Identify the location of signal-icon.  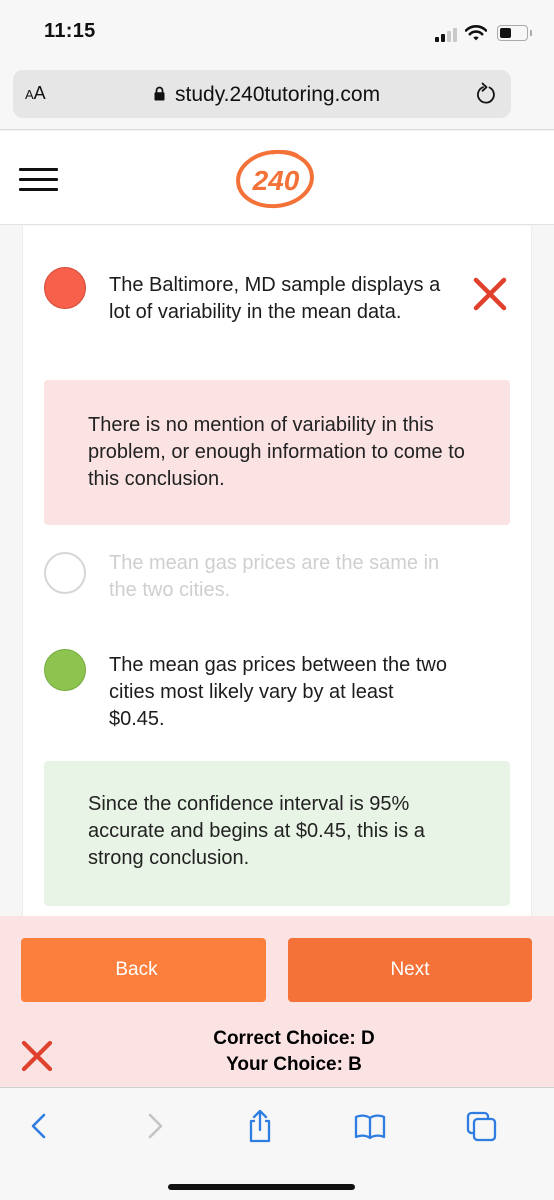
(447, 35).